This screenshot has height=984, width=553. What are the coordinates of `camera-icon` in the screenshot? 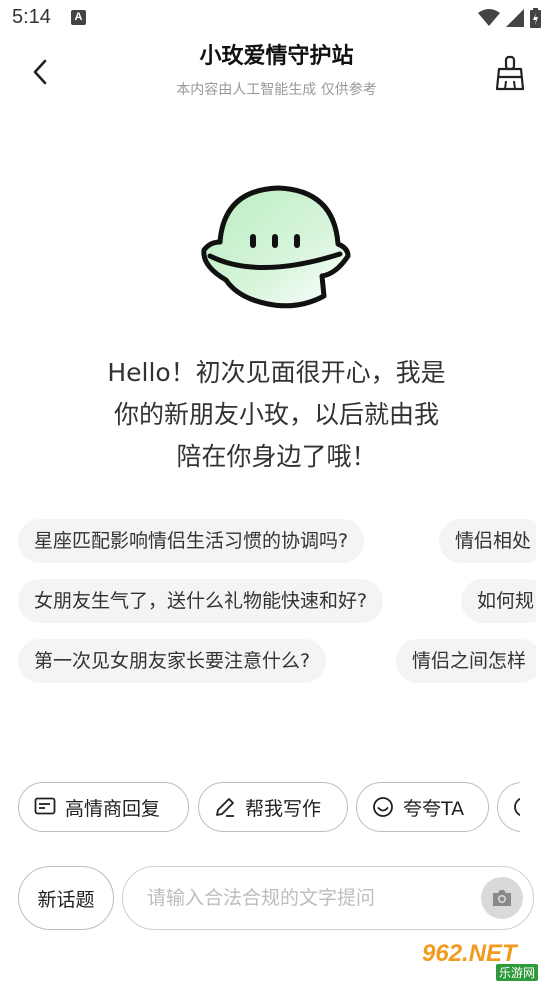 It's located at (502, 898).